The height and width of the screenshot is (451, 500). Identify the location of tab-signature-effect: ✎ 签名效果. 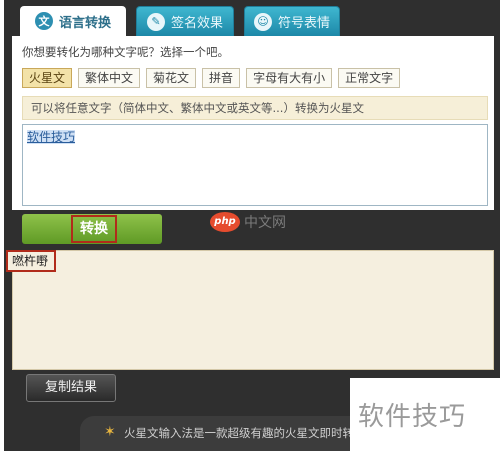
(185, 21).